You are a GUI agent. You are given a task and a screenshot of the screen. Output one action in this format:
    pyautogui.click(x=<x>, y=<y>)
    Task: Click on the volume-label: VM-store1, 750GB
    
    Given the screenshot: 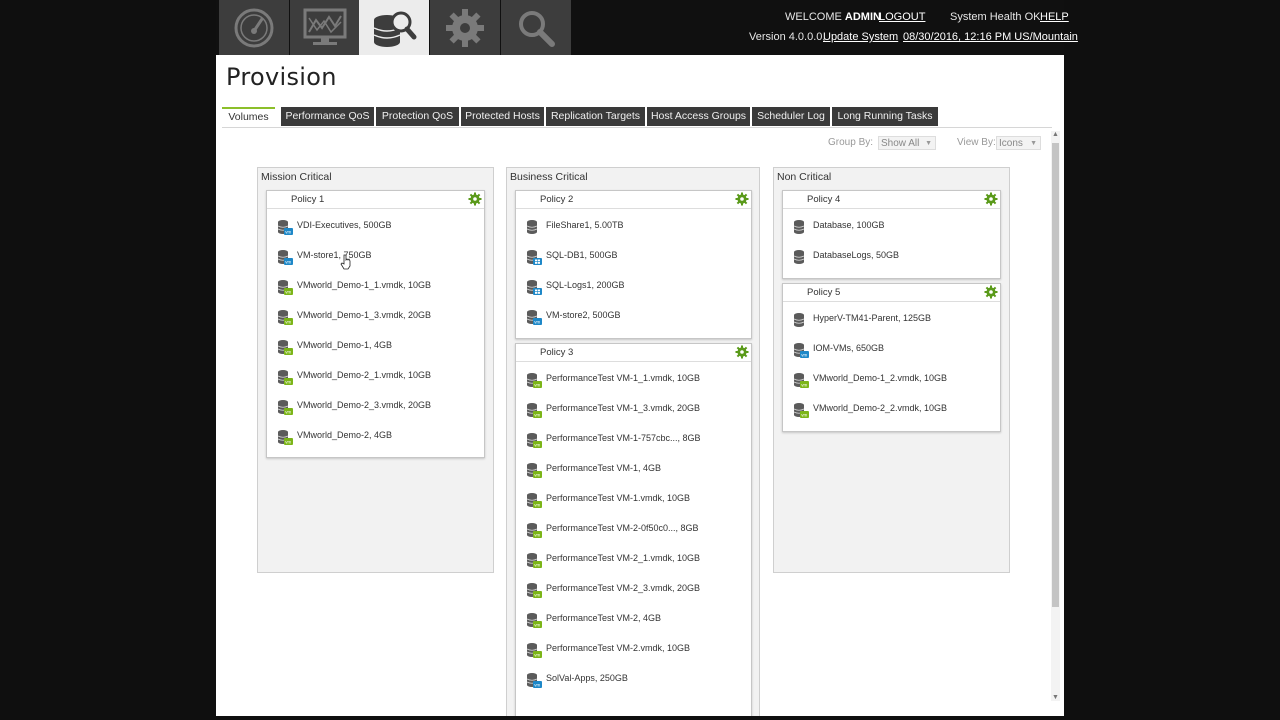 What is the action you would take?
    pyautogui.click(x=334, y=255)
    